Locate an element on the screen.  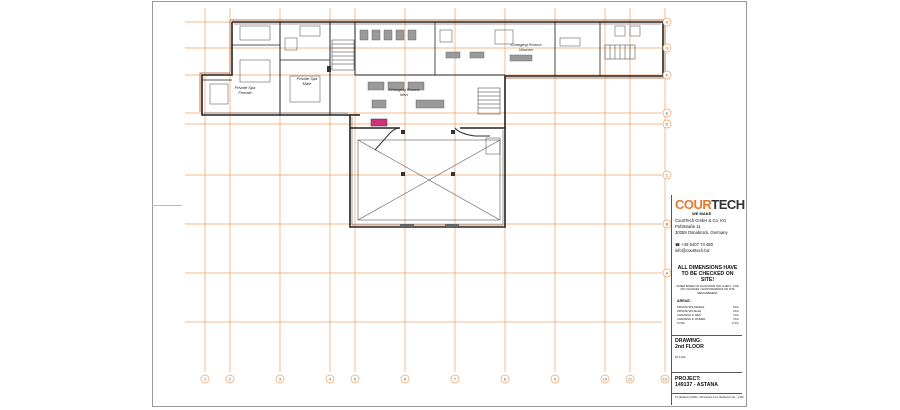
project-value: 149137 - ASTANA is located at coordinates (696, 385).